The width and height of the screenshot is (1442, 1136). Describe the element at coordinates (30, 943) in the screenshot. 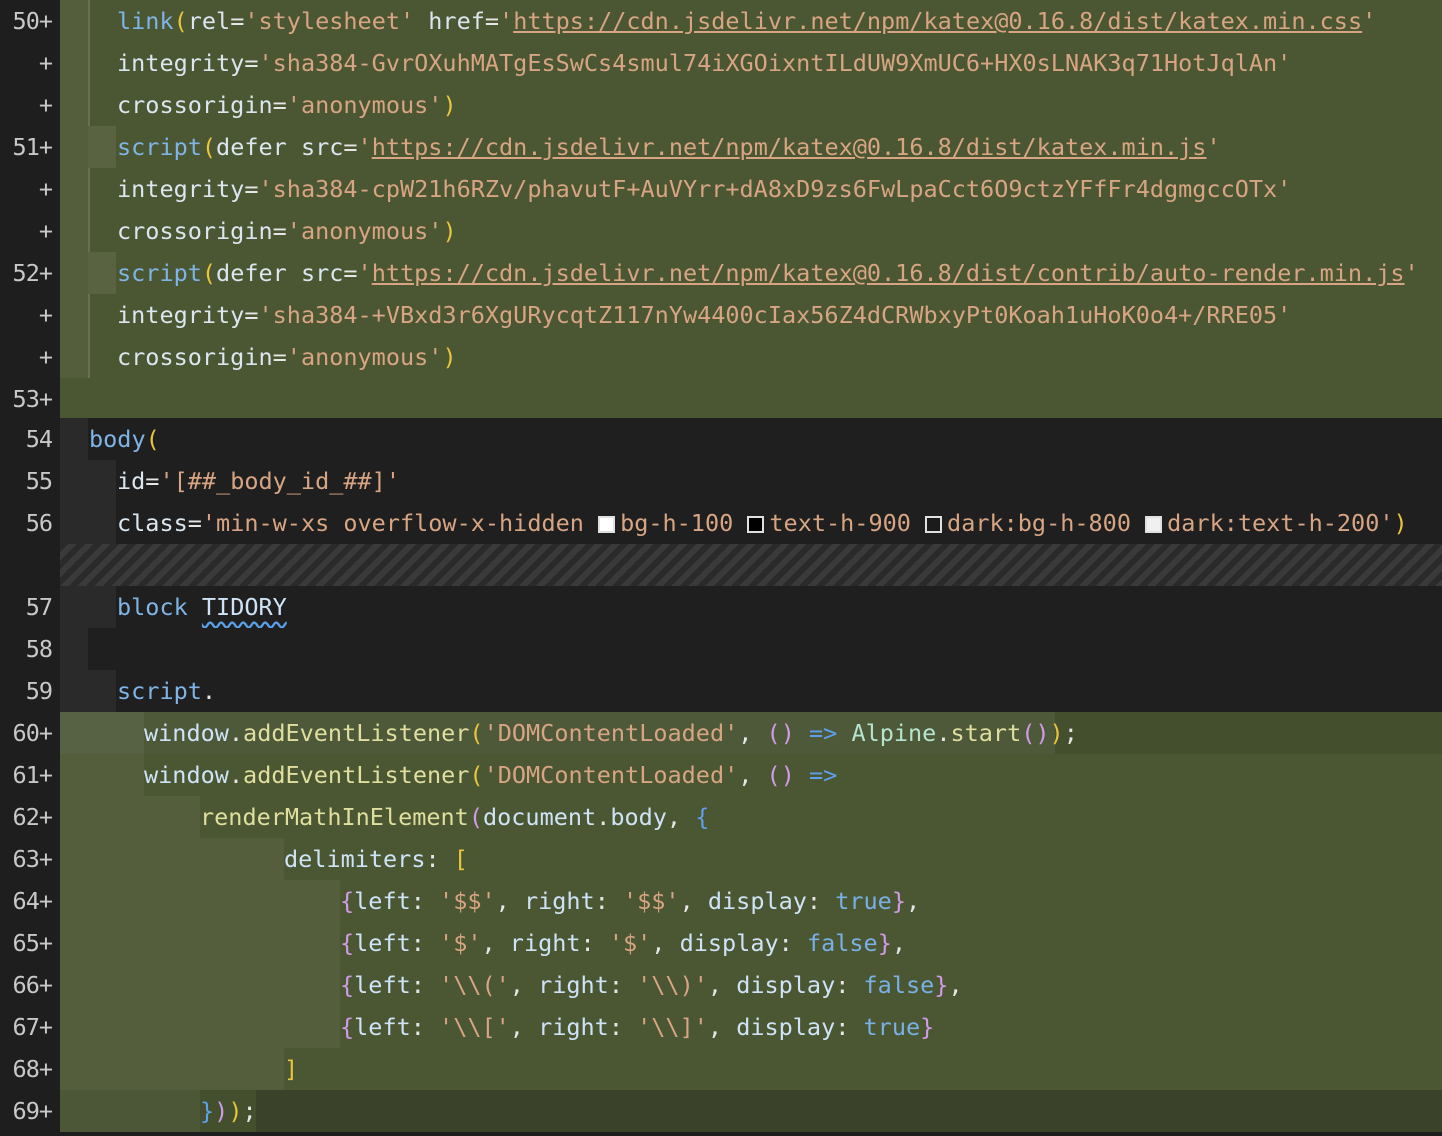

I see `line-number: 65+` at that location.